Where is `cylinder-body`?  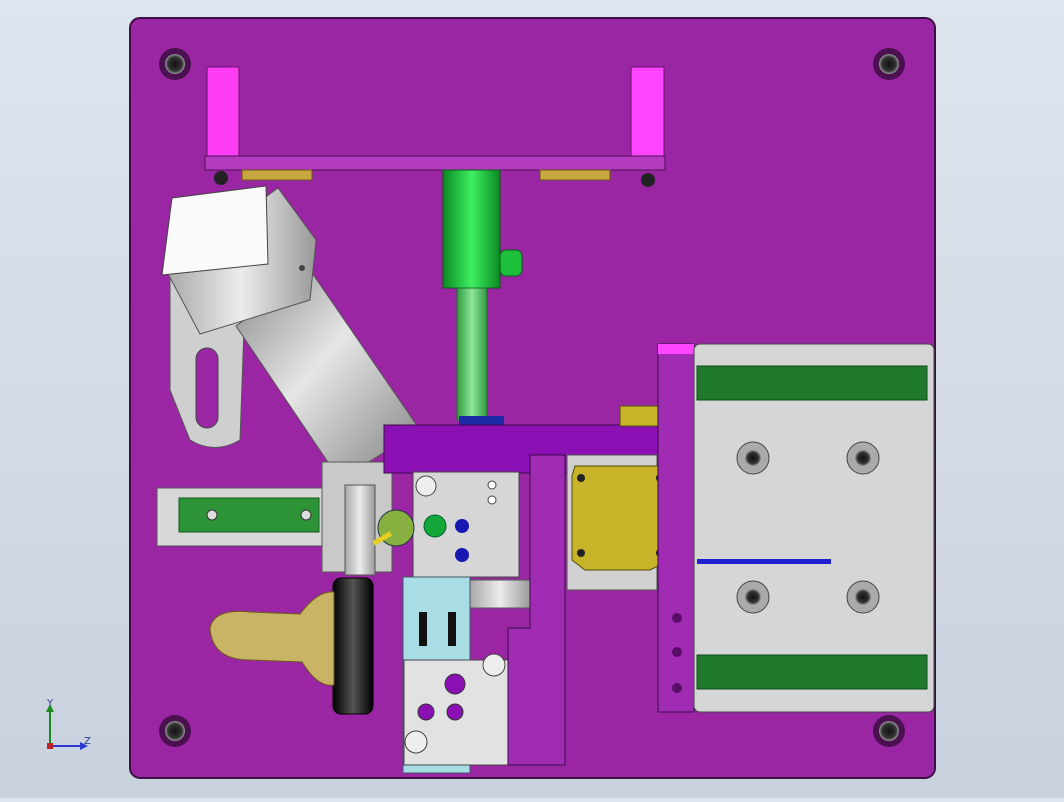 cylinder-body is located at coordinates (471, 229).